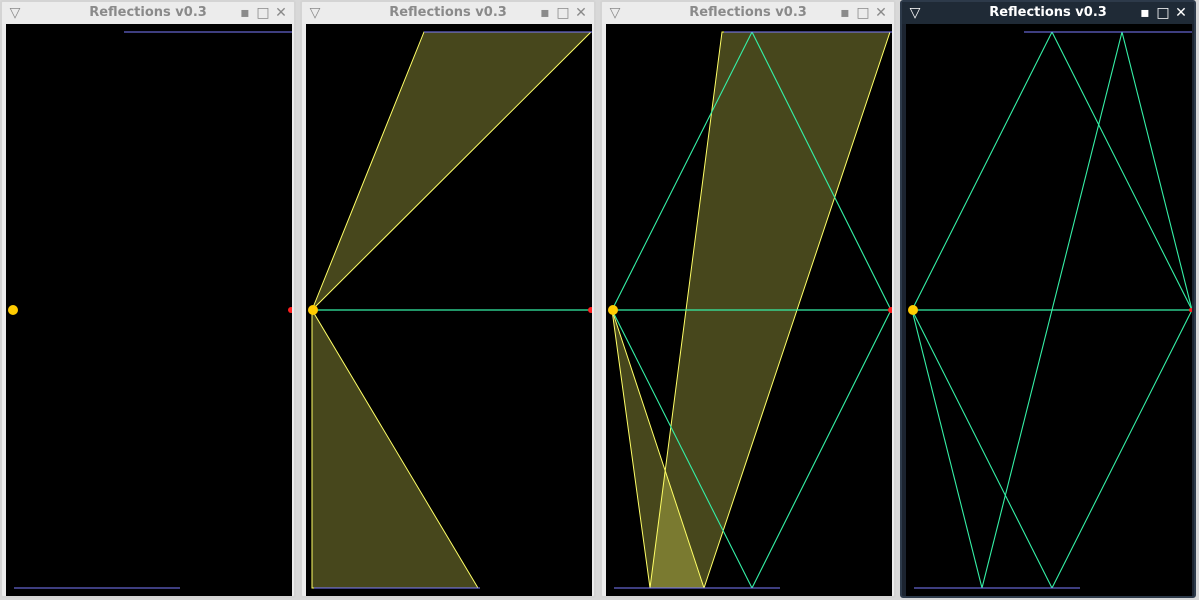 The height and width of the screenshot is (600, 1199). What do you see at coordinates (1156, 171) in the screenshot?
I see `right-bounce-ray-down` at bounding box center [1156, 171].